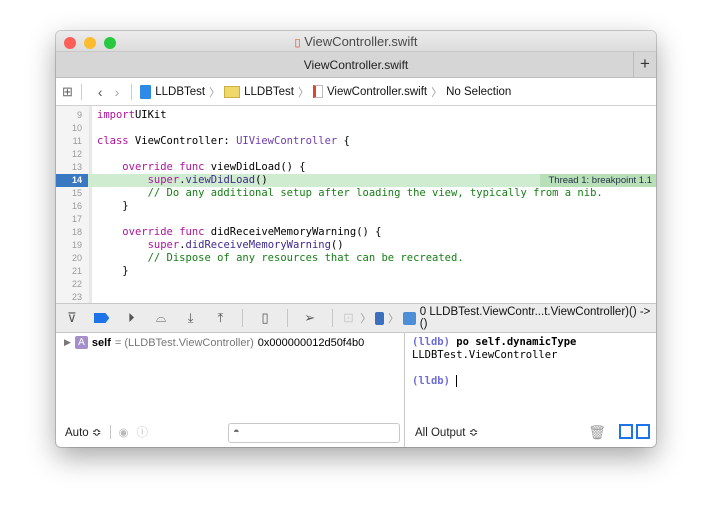 The image size is (712, 527). What do you see at coordinates (143, 432) in the screenshot?
I see `info-icon: ⓘ` at bounding box center [143, 432].